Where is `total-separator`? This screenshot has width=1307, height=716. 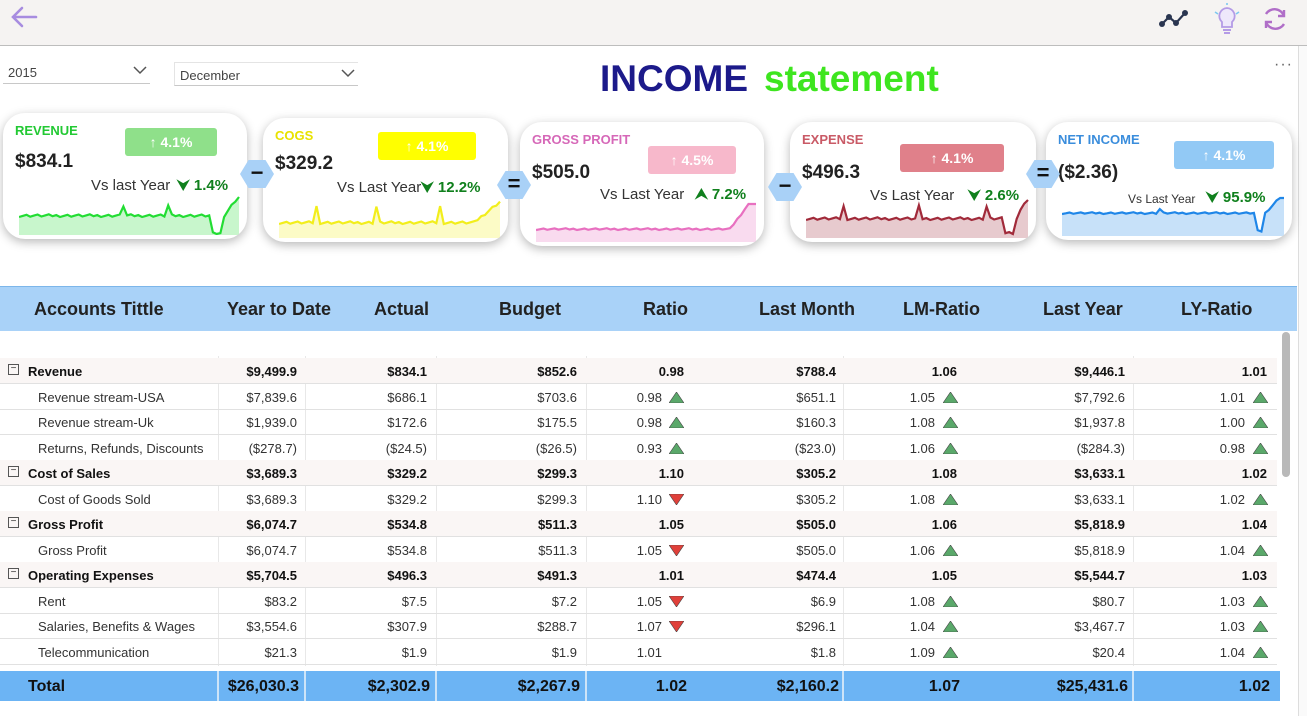
total-separator is located at coordinates (1133, 686).